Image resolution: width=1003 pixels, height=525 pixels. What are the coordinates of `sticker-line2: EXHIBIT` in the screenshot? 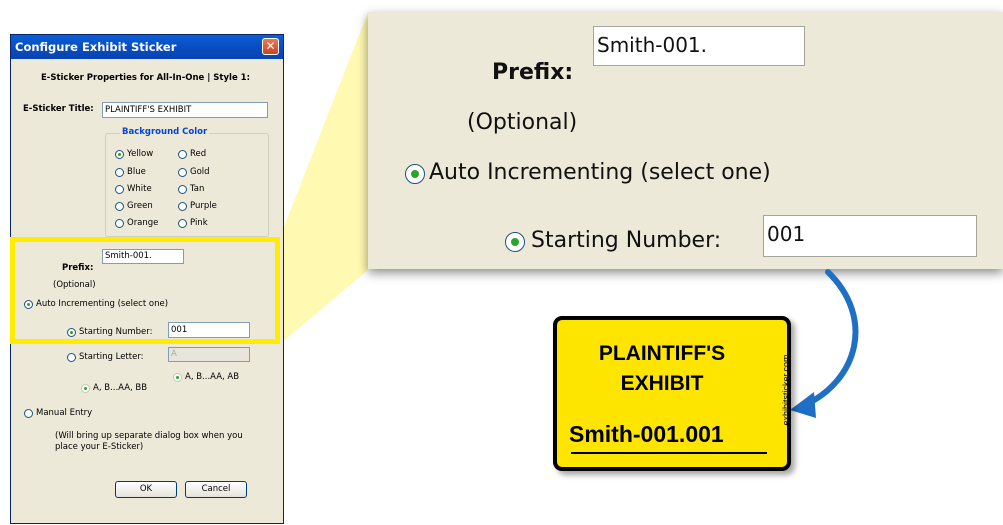 It's located at (662, 383).